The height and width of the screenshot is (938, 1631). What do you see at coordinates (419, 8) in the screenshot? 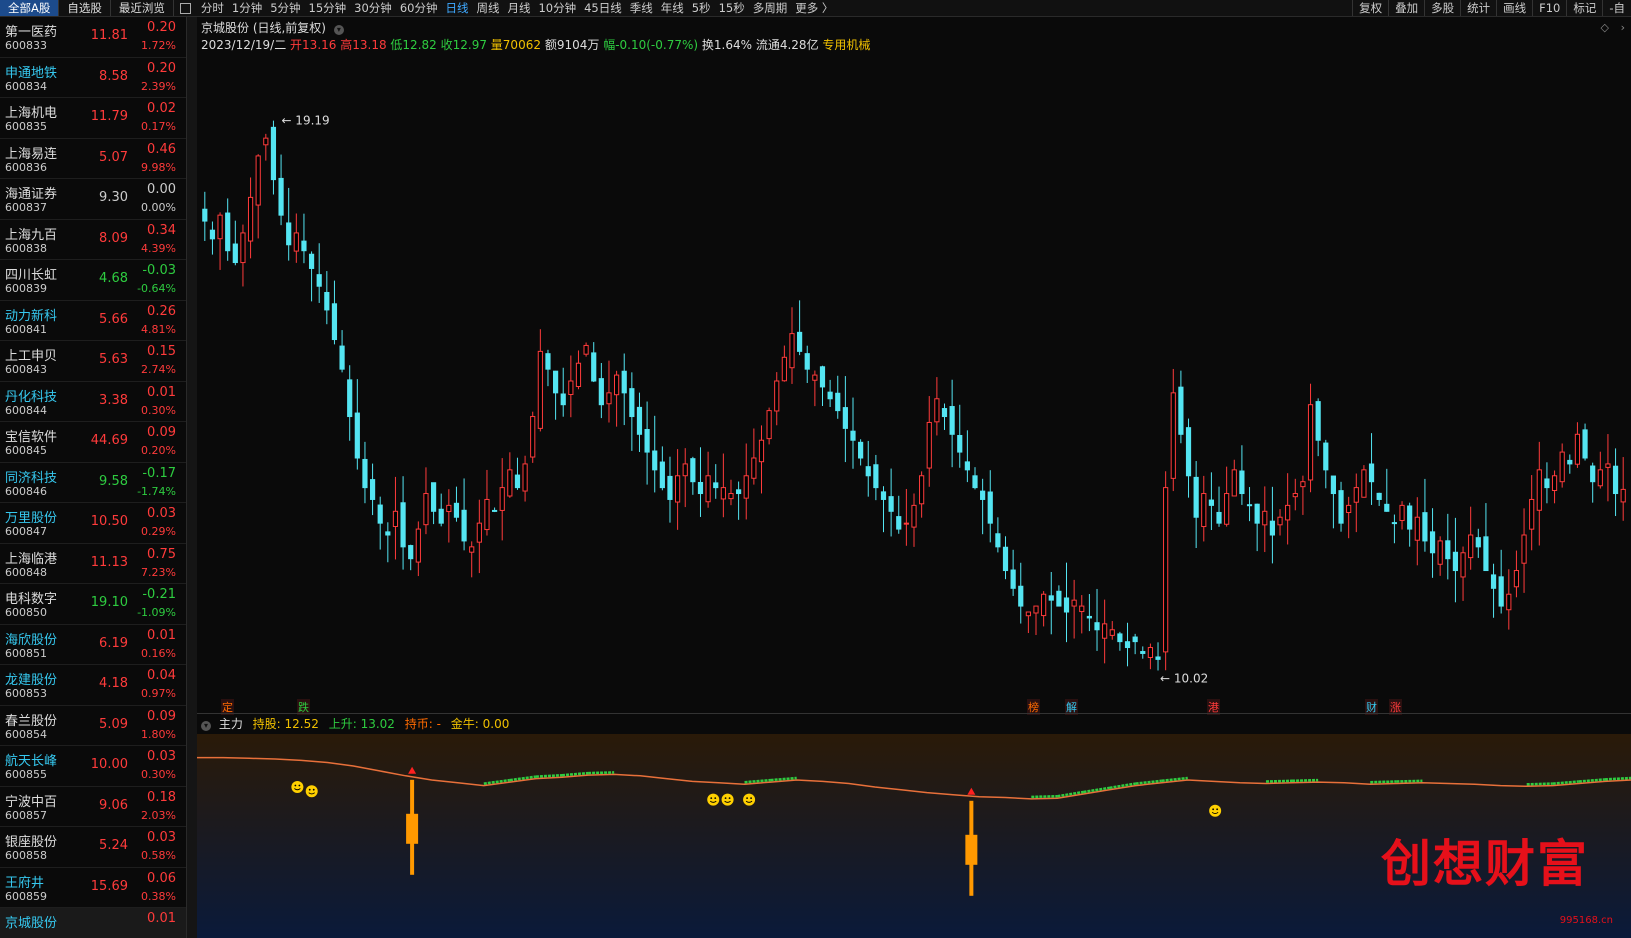
I see `period-5: 60分钟` at bounding box center [419, 8].